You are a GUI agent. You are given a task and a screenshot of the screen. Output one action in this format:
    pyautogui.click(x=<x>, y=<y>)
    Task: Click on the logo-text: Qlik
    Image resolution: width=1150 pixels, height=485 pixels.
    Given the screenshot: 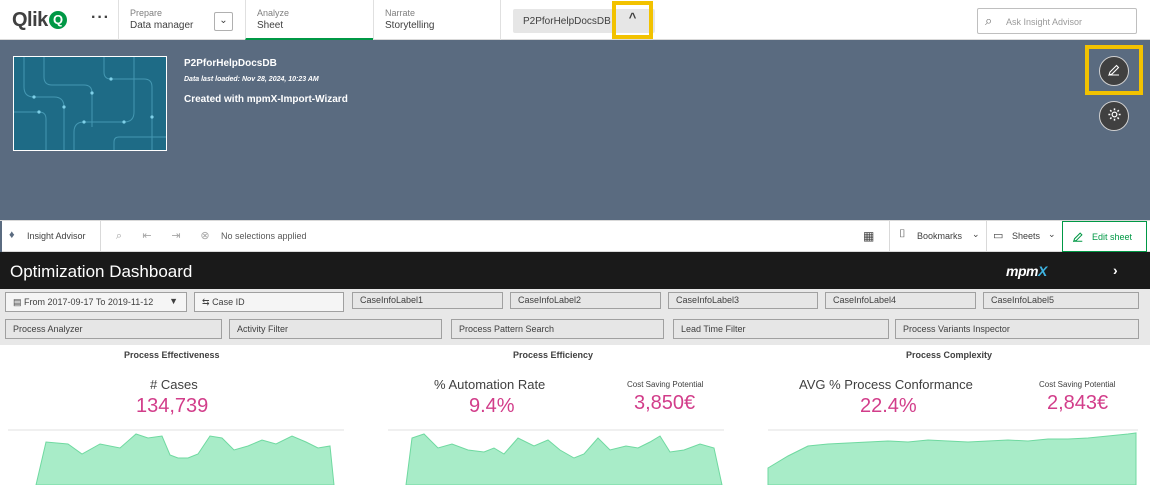 What is the action you would take?
    pyautogui.click(x=30, y=20)
    